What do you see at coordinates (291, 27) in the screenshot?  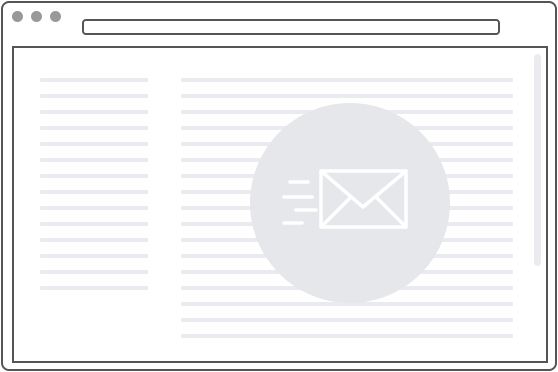 I see `address-bar` at bounding box center [291, 27].